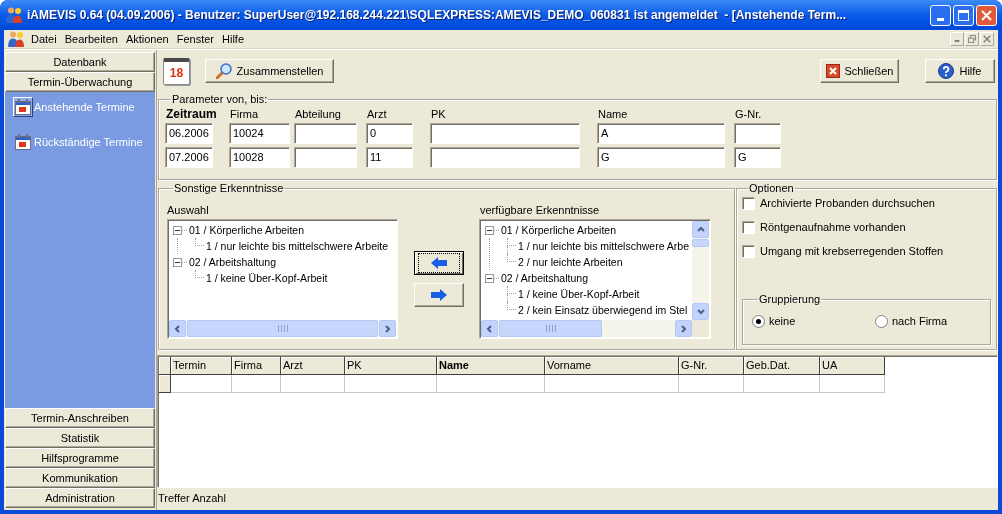  What do you see at coordinates (165, 384) in the screenshot?
I see `row-header` at bounding box center [165, 384].